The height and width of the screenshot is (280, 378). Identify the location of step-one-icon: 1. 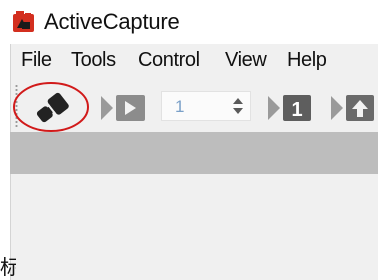
(291, 108).